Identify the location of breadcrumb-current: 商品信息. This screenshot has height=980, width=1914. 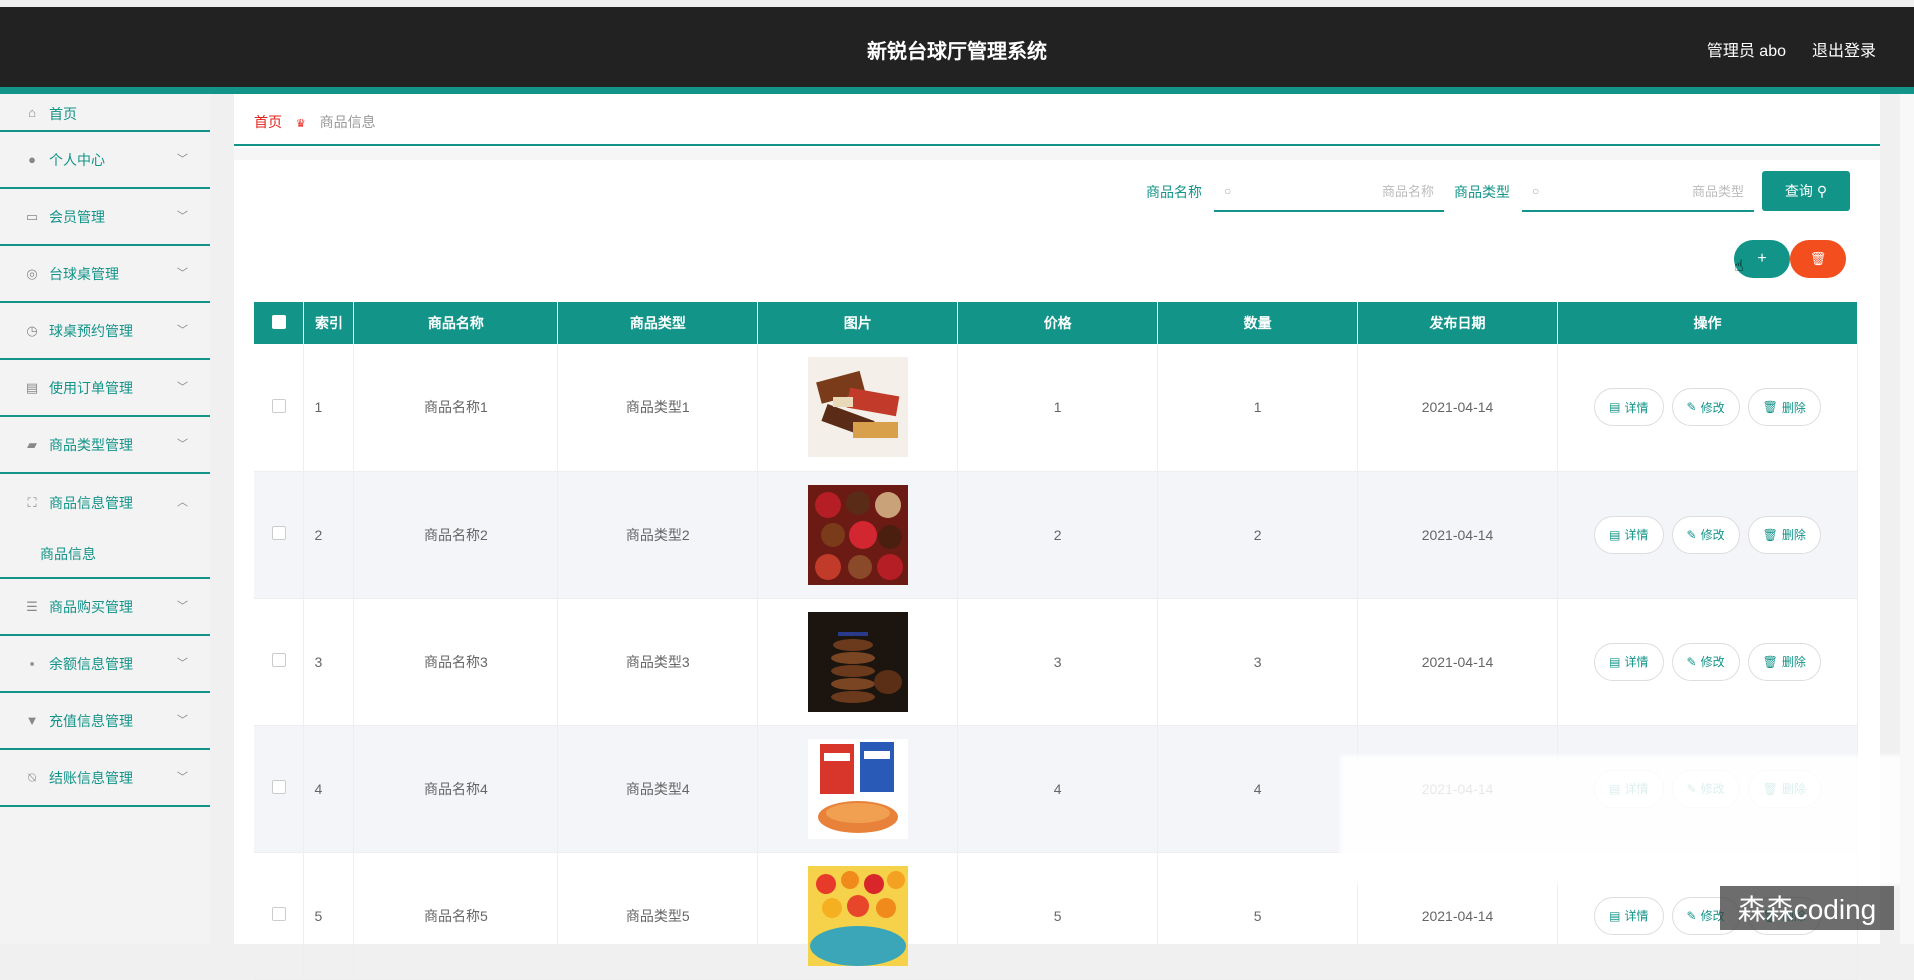
(347, 122).